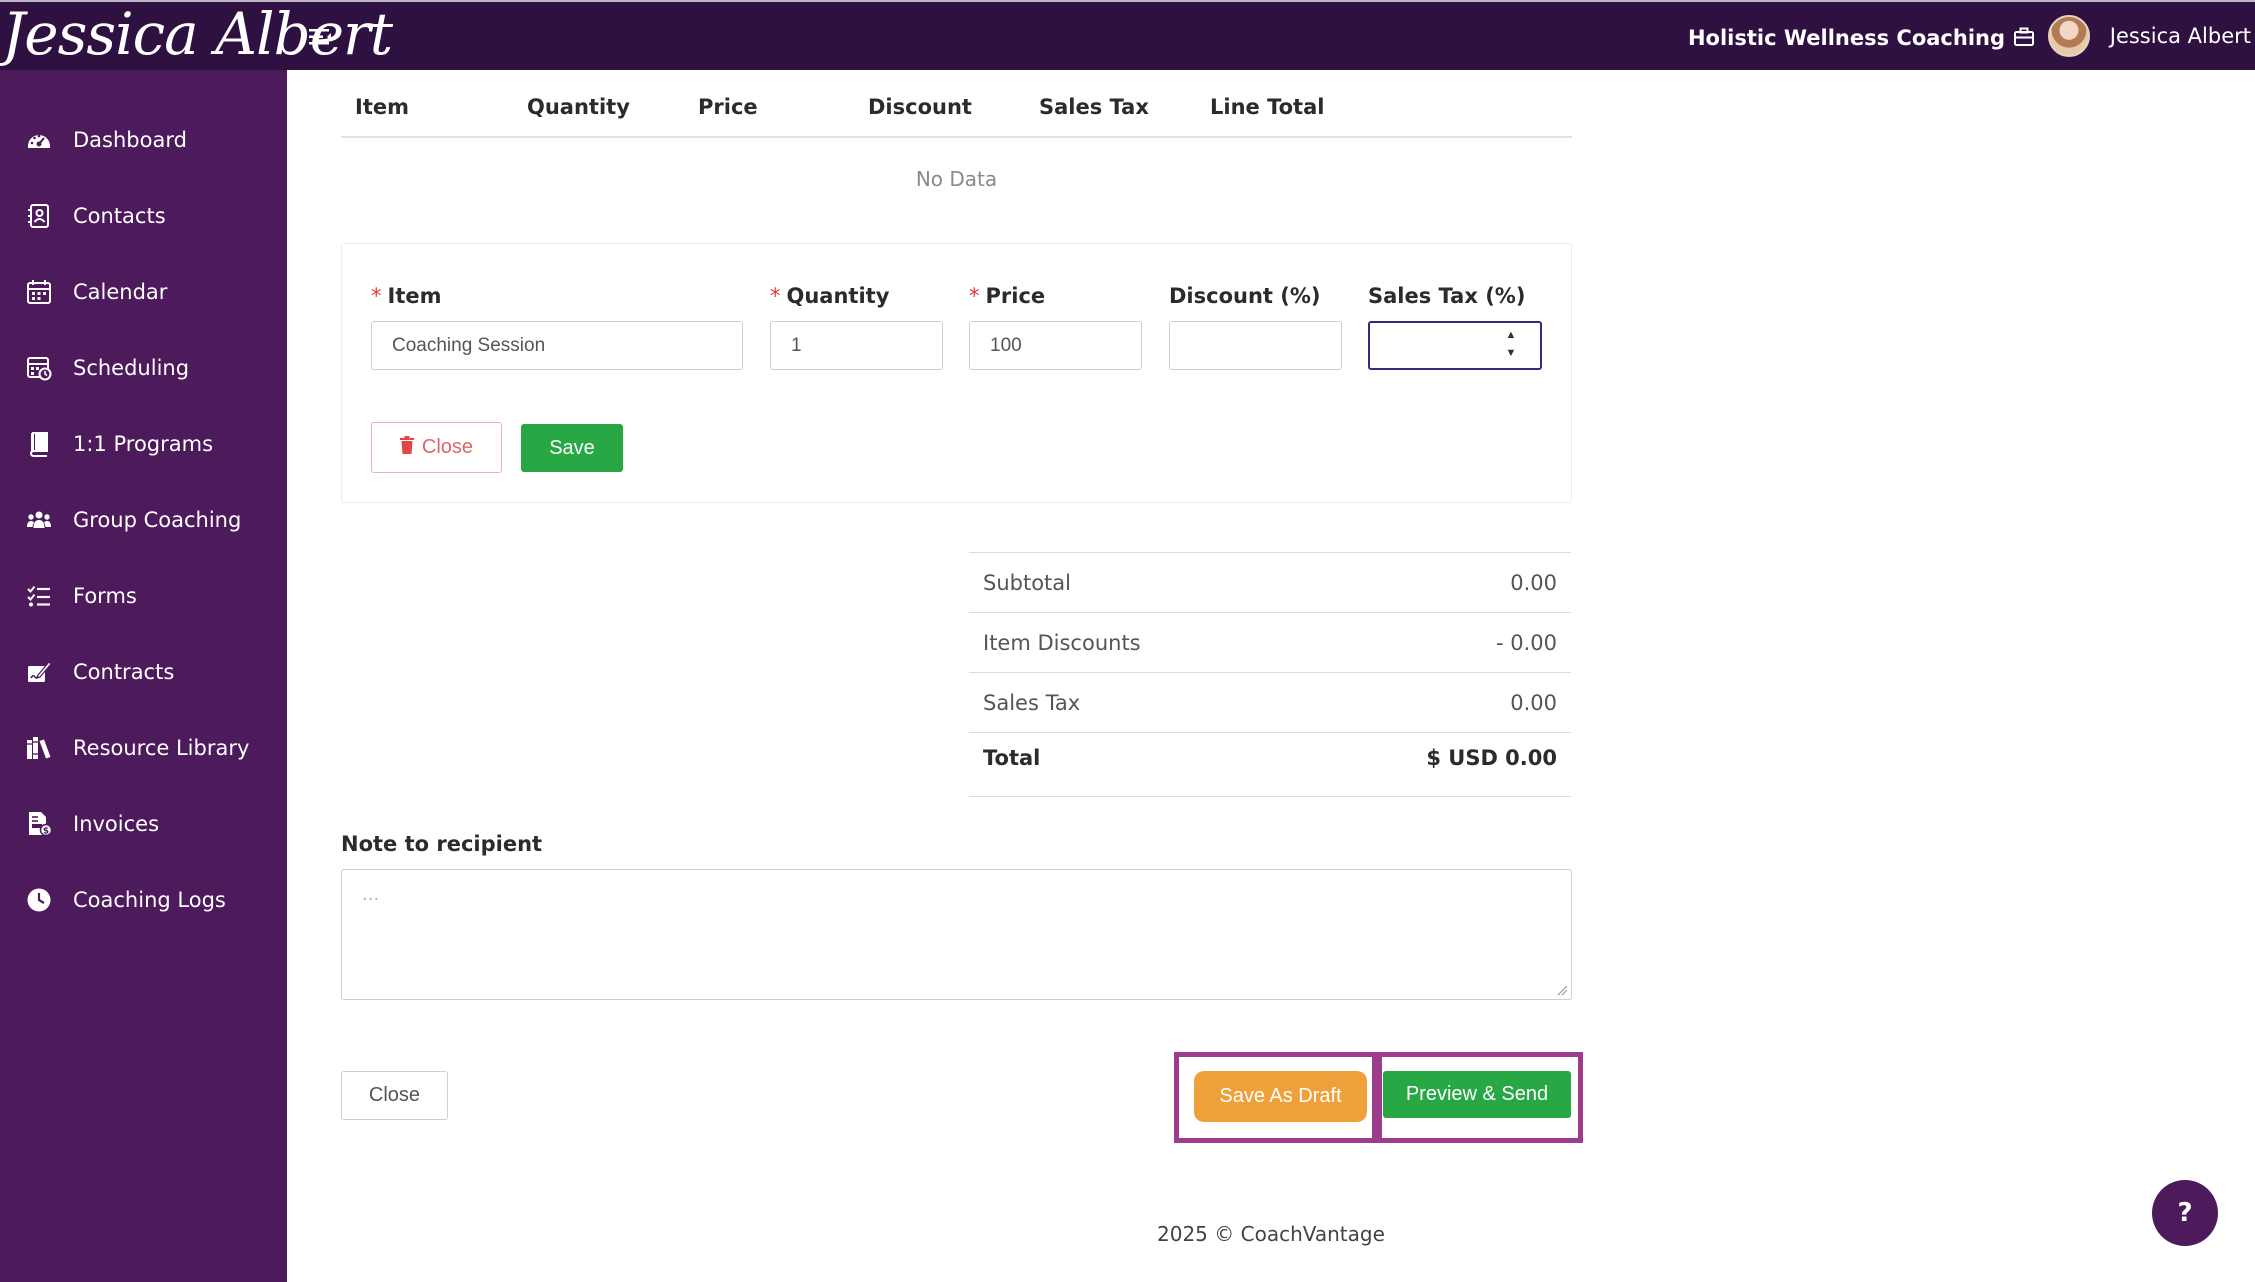  What do you see at coordinates (382, 107) in the screenshot?
I see `column-header-item: Item` at bounding box center [382, 107].